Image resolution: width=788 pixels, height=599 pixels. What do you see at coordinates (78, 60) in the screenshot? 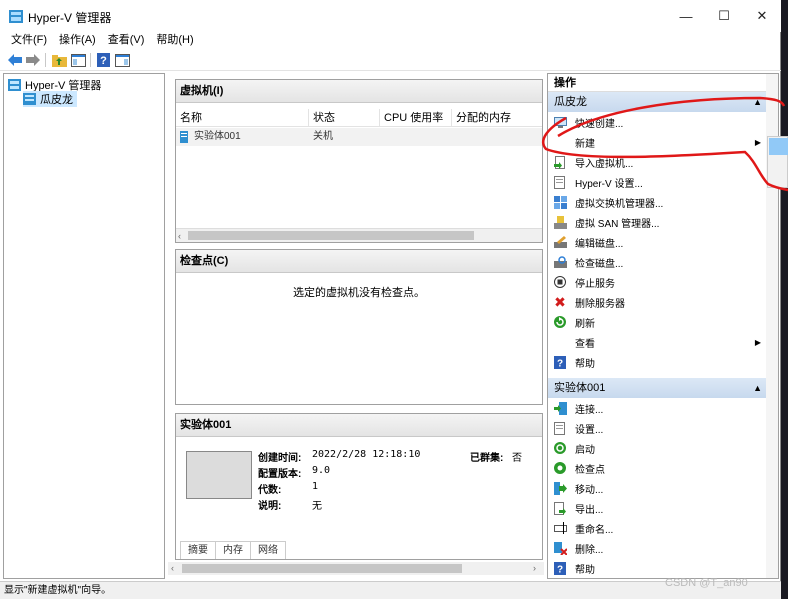
I see `show-hide-tree-icon` at bounding box center [78, 60].